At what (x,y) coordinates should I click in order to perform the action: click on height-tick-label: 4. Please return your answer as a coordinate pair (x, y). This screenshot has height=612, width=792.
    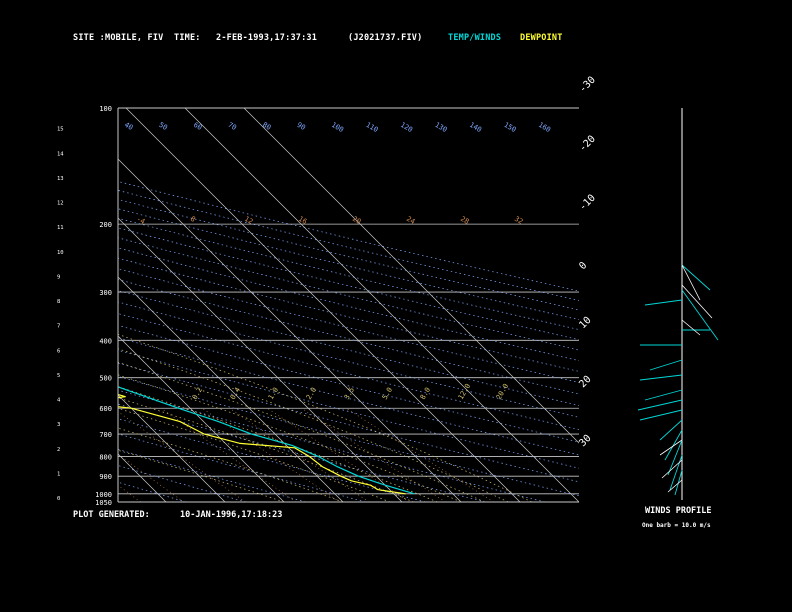
    Looking at the image, I should click on (59, 401).